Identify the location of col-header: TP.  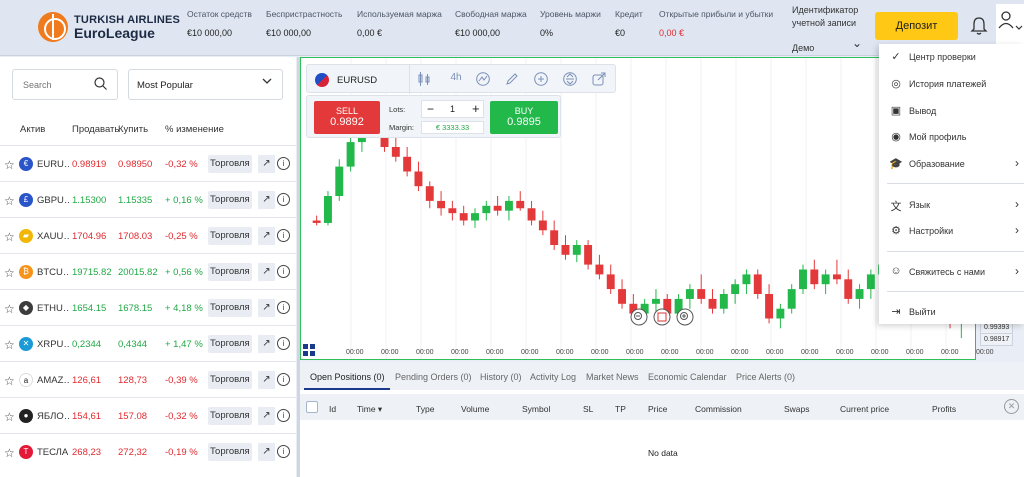
(620, 409).